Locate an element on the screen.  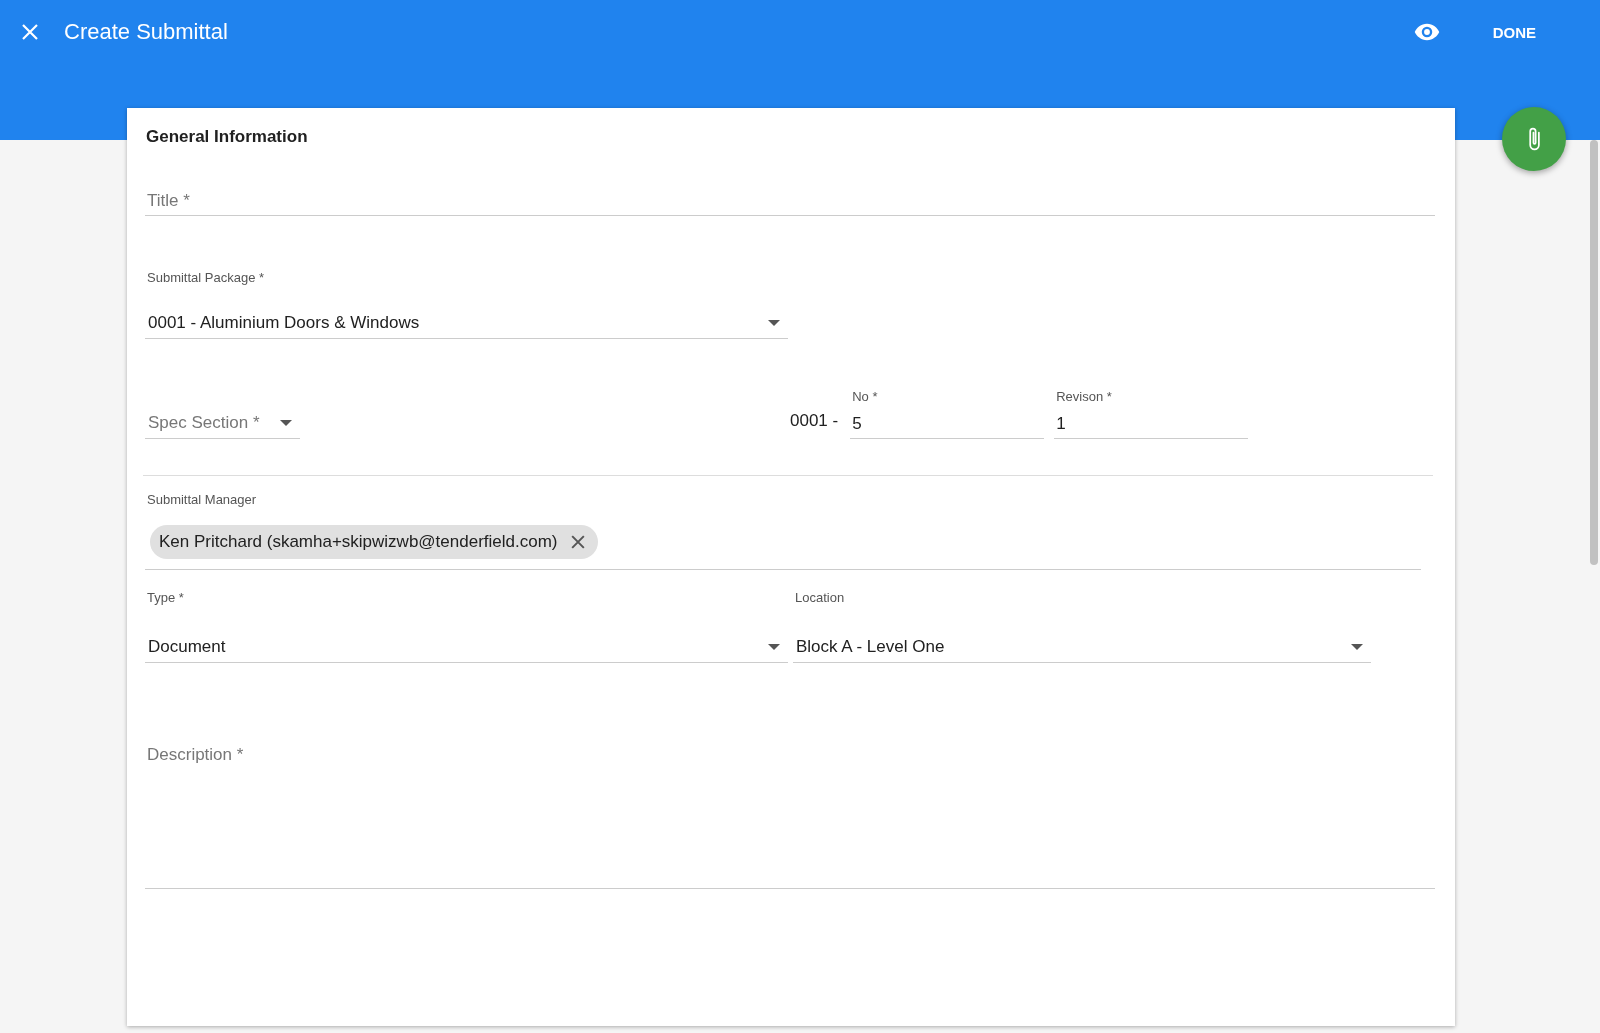
done-button: DONE is located at coordinates (1514, 32).